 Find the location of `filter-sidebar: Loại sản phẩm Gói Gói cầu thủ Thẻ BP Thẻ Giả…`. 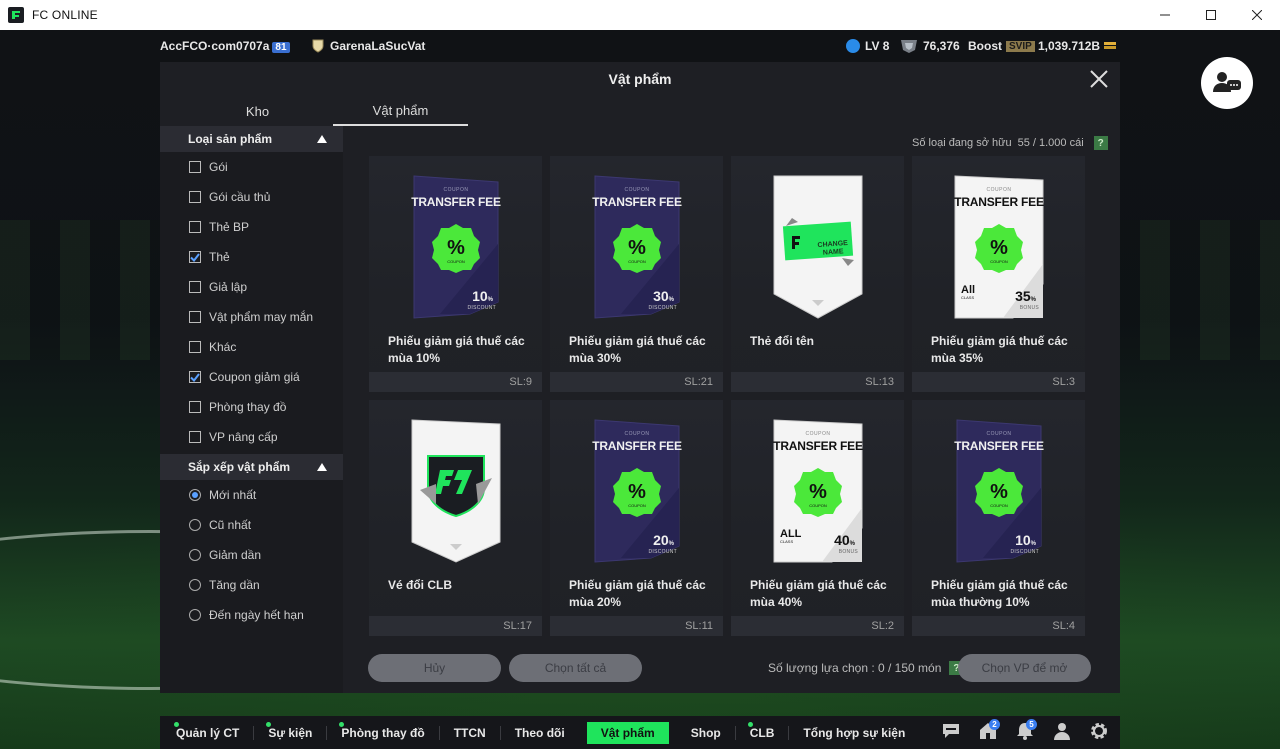

filter-sidebar: Loại sản phẩm Gói Gói cầu thủ Thẻ BP Thẻ Giả… is located at coordinates (251, 409).